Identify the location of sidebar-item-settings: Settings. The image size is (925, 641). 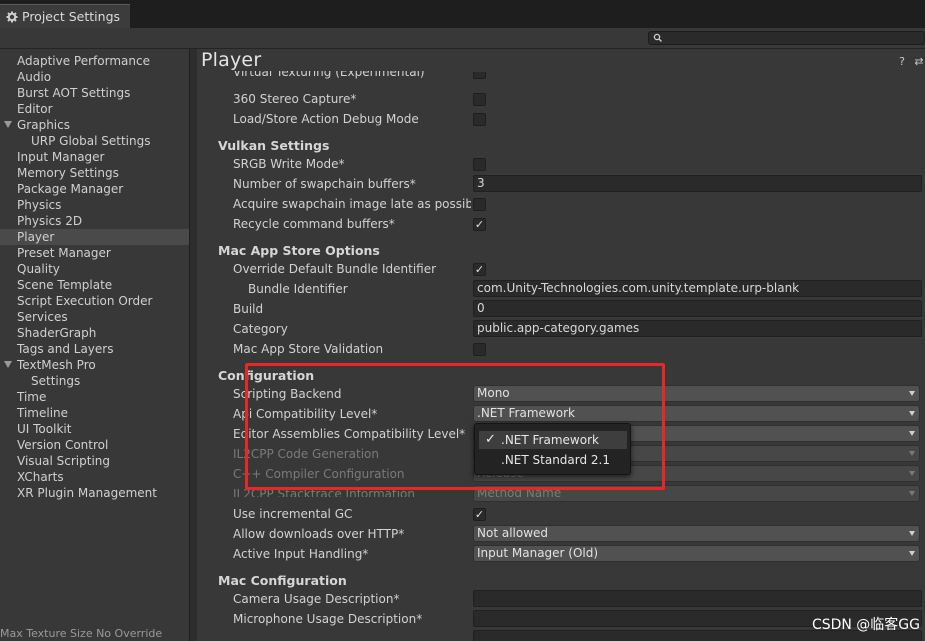
(94, 381).